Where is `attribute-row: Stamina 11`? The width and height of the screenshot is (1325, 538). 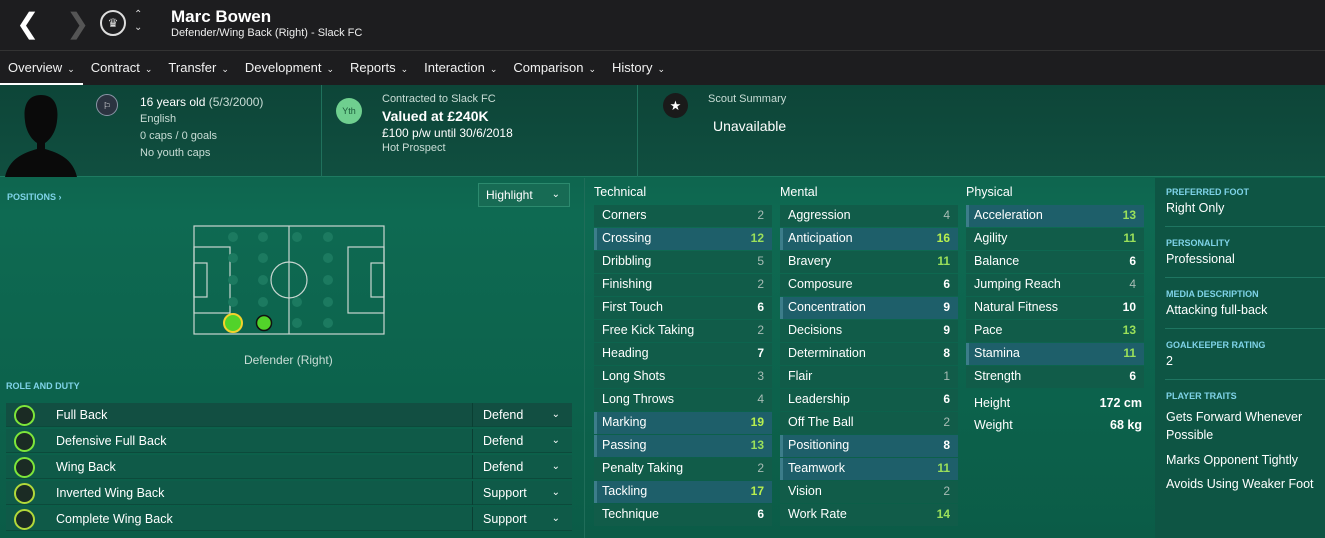
attribute-row: Stamina 11 is located at coordinates (1055, 354).